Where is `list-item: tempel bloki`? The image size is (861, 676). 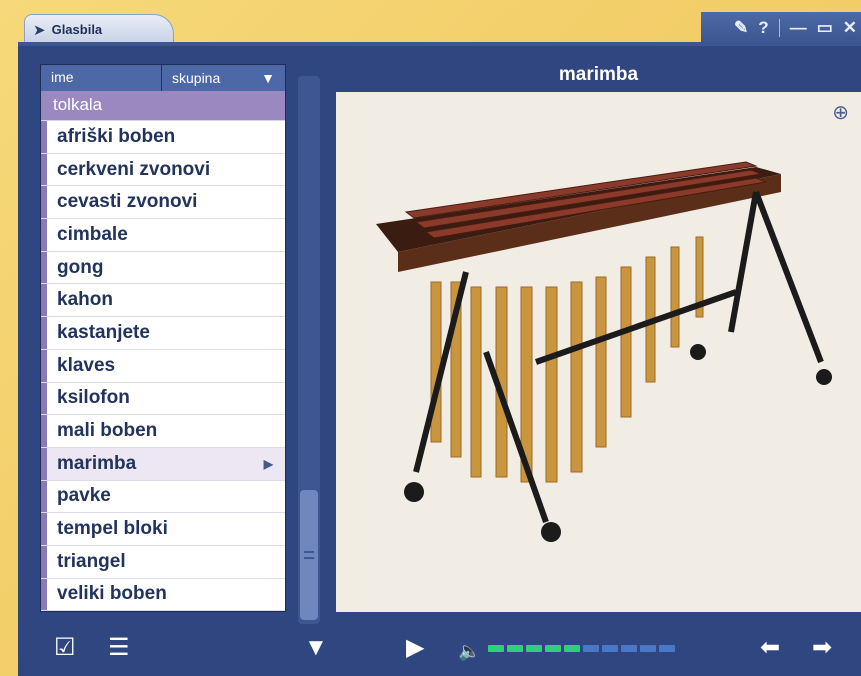
list-item: tempel bloki is located at coordinates (163, 529).